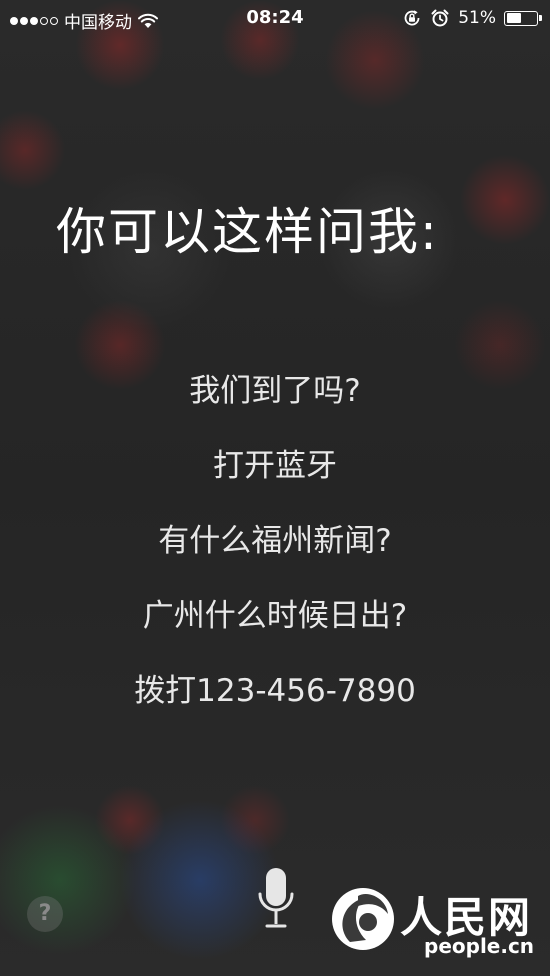  Describe the element at coordinates (477, 18) in the screenshot. I see `battery-percentage: 51%` at that location.